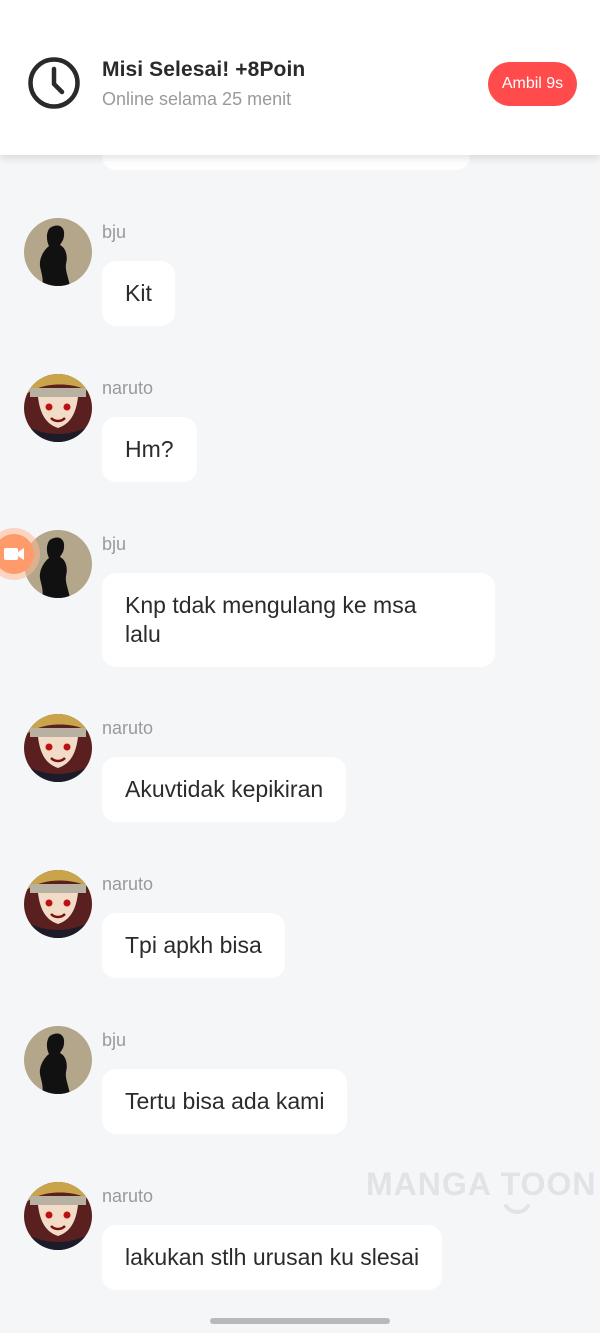 The width and height of the screenshot is (600, 1333). Describe the element at coordinates (149, 449) in the screenshot. I see `message-bubble: Hm?` at that location.